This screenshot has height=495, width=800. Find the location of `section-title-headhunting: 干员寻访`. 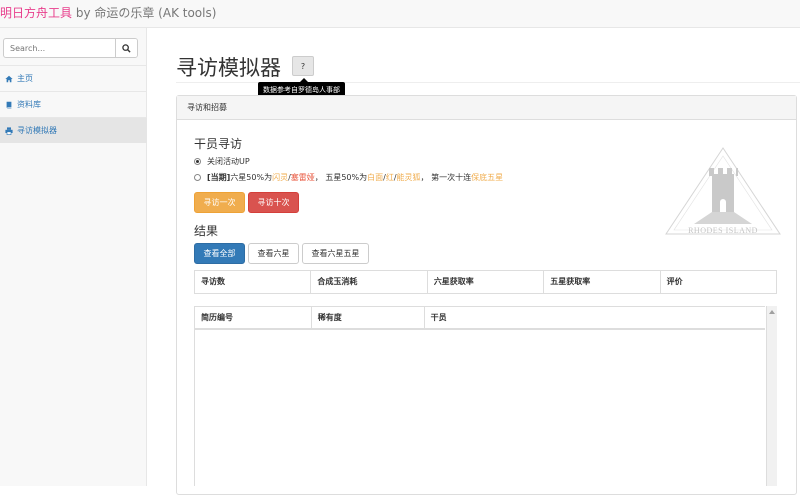

section-title-headhunting: 干员寻访 is located at coordinates (218, 144).